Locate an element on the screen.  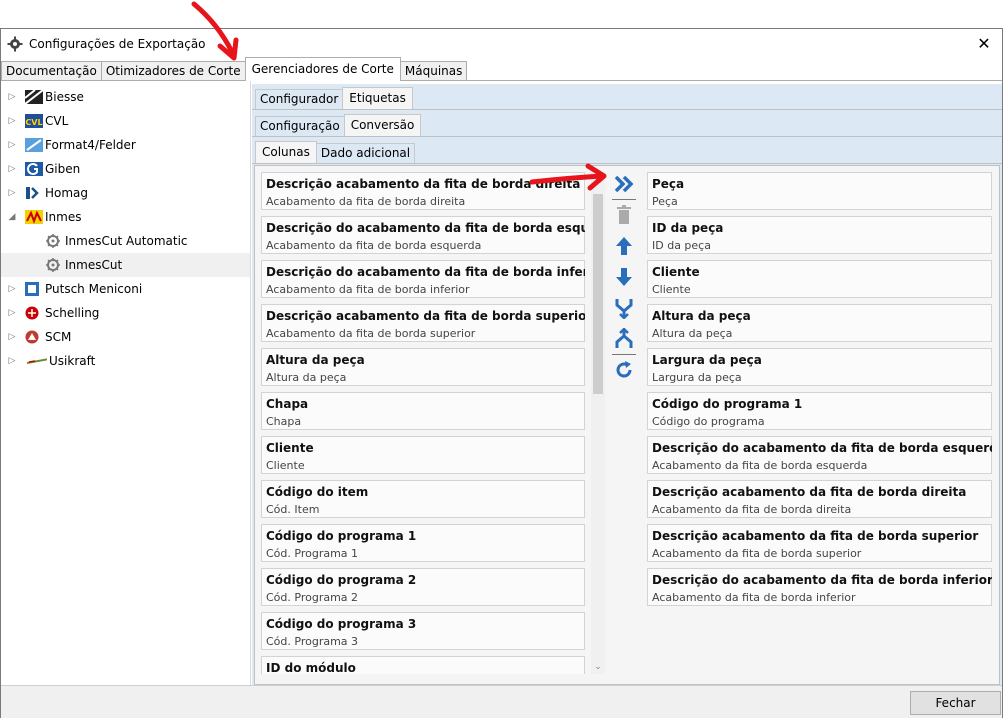
list-item: ID do módulo is located at coordinates (423, 665).